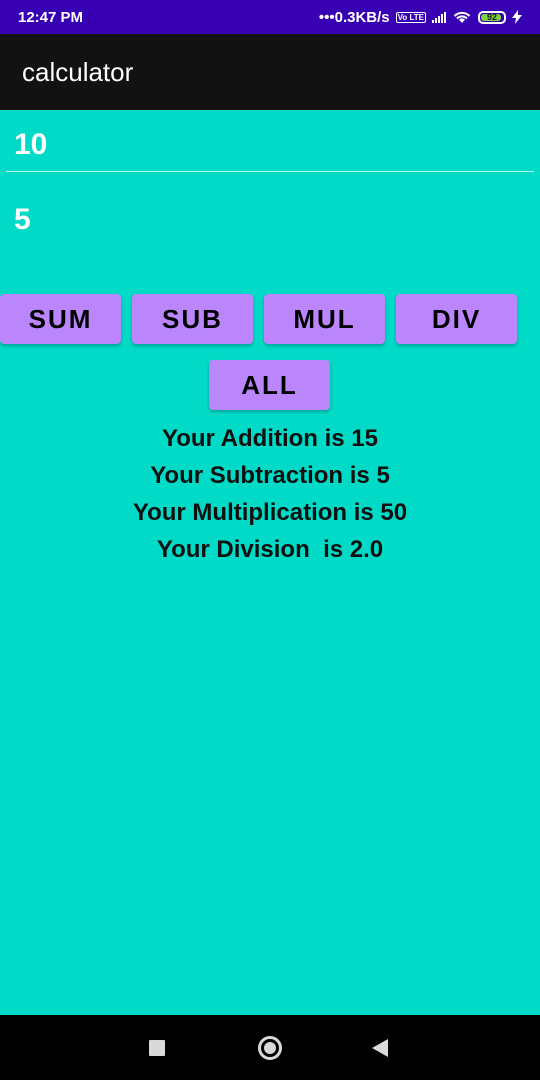 The height and width of the screenshot is (1080, 540). I want to click on all-button: ALL, so click(269, 385).